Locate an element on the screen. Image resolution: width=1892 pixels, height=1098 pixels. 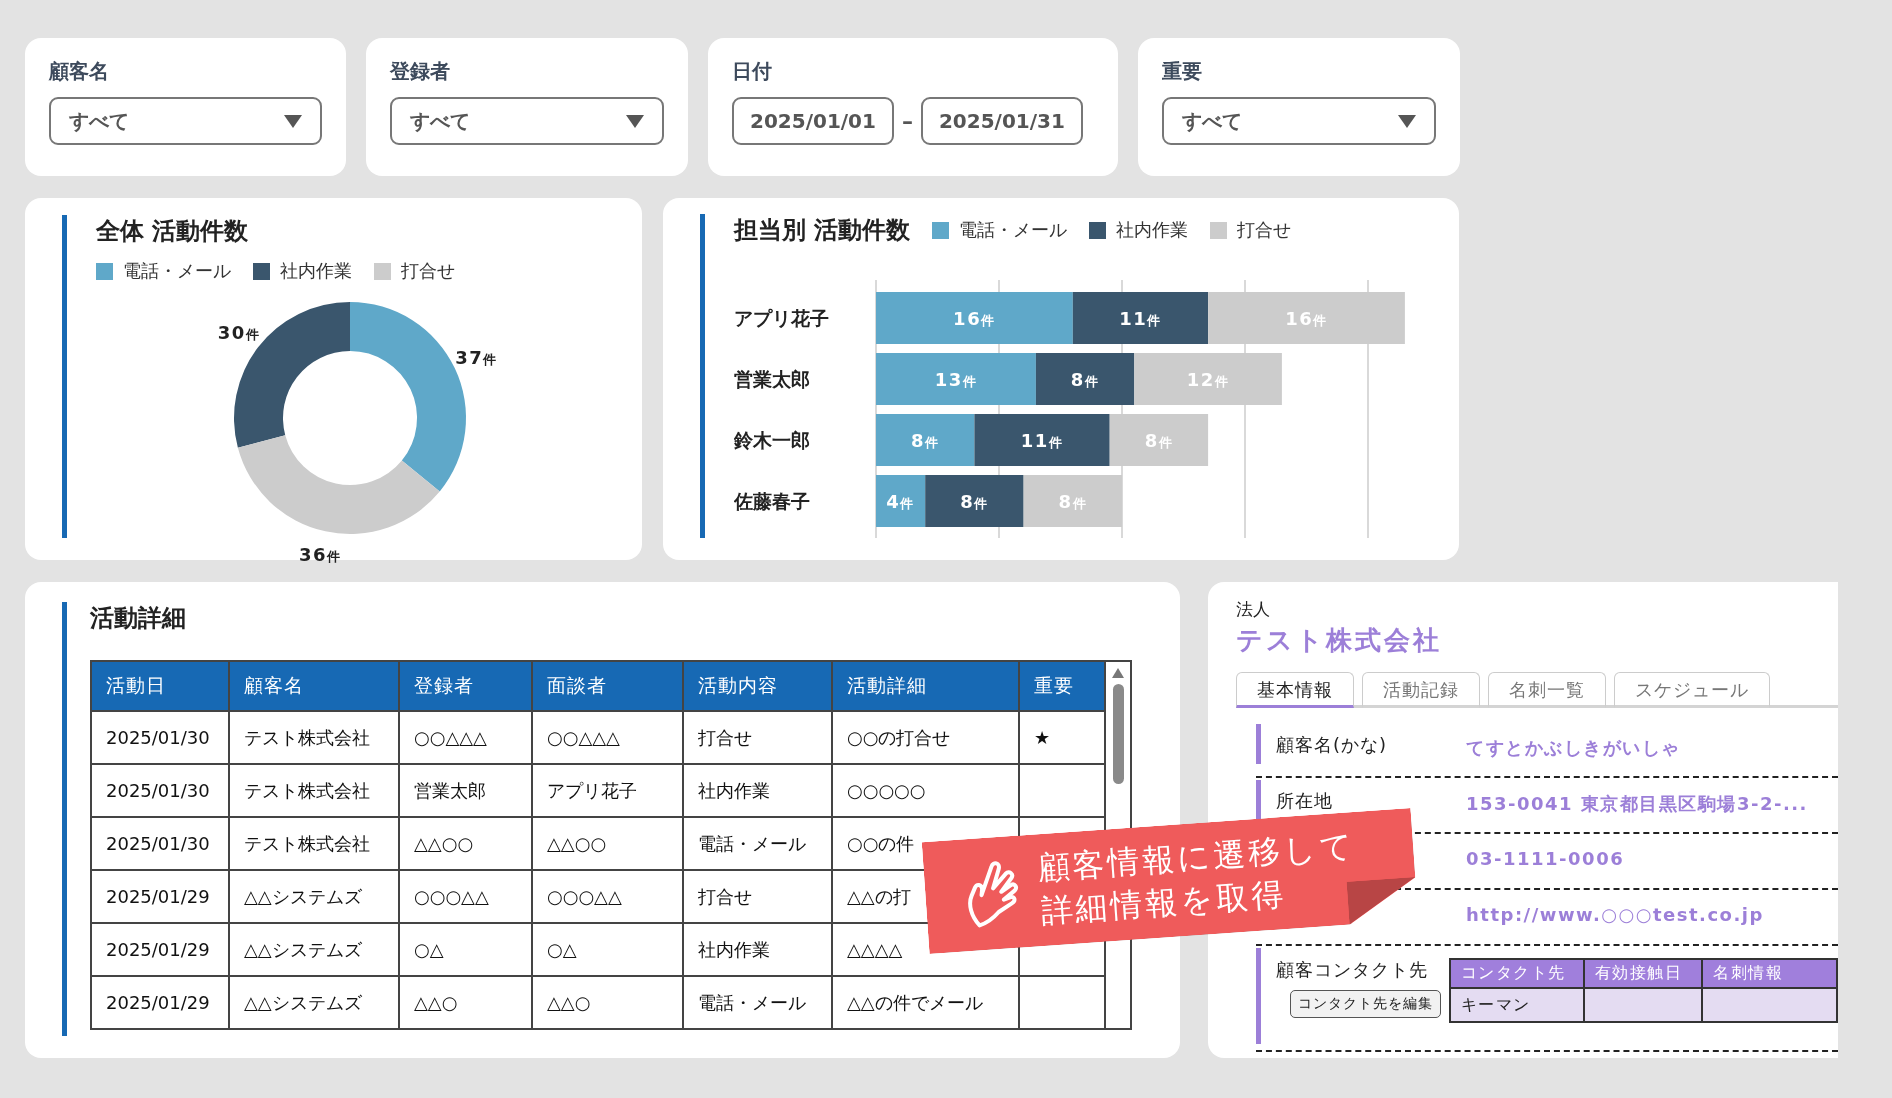
field-label: 所在地 is located at coordinates (1304, 800).